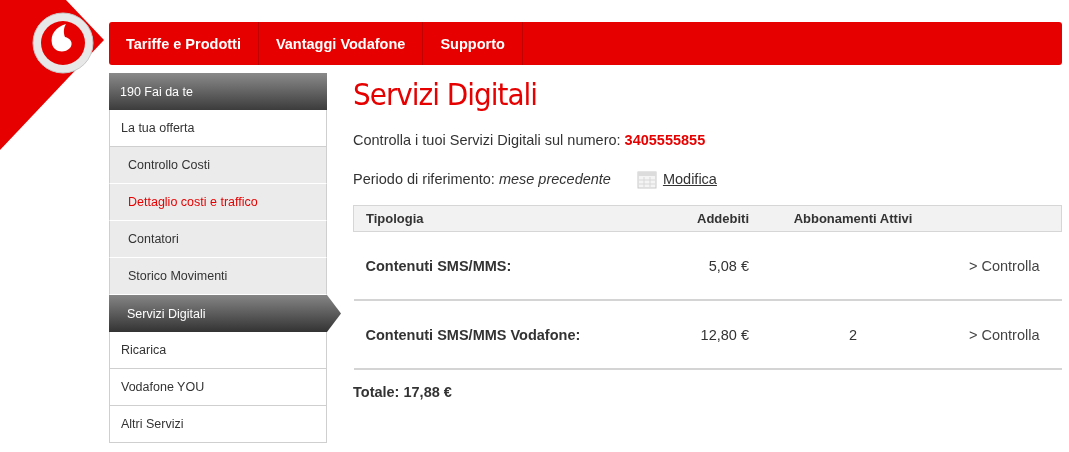  What do you see at coordinates (225, 313) in the screenshot?
I see `sidebar-item: Servizi Digitali` at bounding box center [225, 313].